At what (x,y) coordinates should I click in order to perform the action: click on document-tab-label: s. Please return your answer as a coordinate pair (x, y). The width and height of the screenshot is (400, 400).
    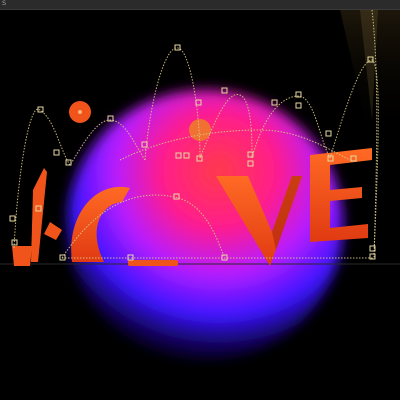
    Looking at the image, I should click on (4, 4).